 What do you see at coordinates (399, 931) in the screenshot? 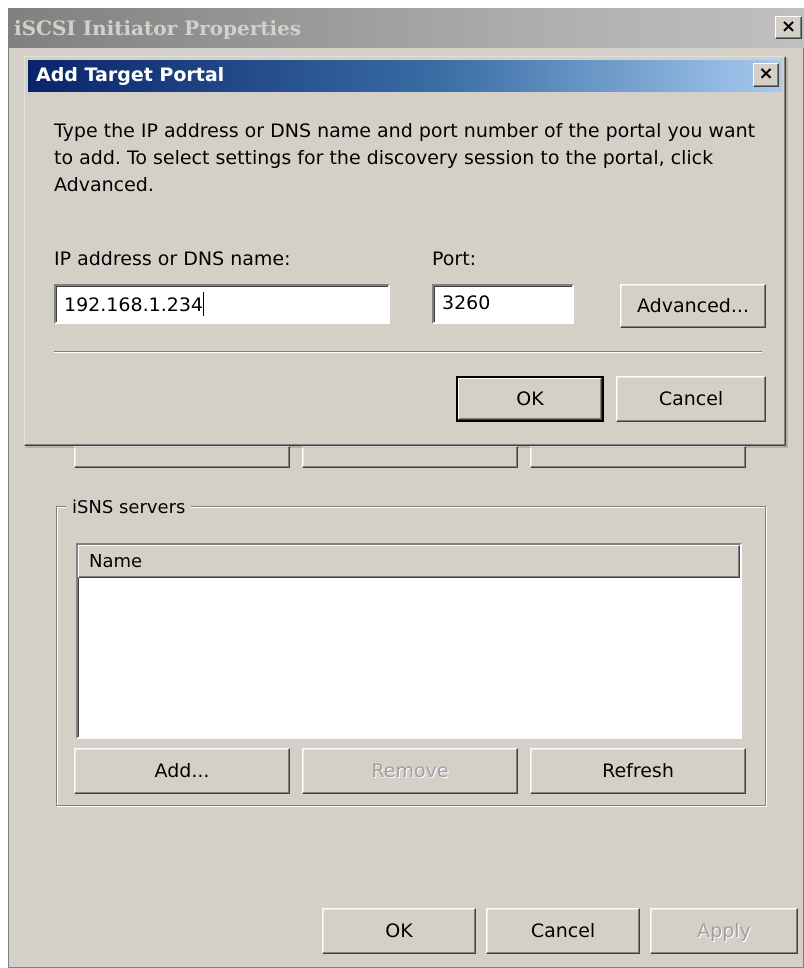
I see `parent-ok-button: OK` at bounding box center [399, 931].